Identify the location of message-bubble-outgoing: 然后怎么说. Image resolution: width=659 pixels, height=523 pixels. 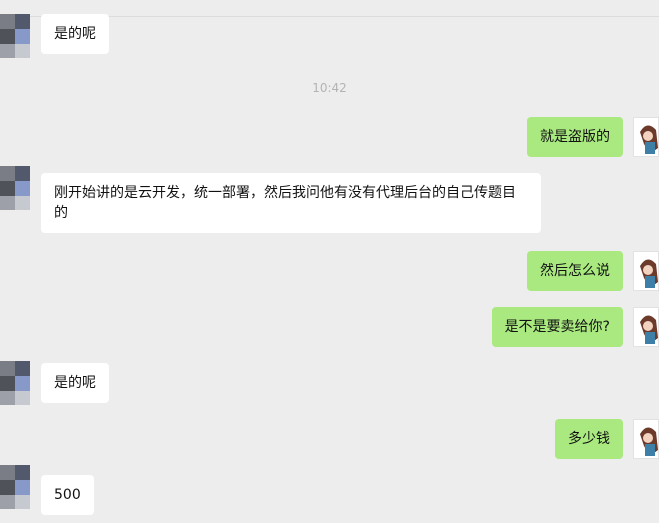
(575, 271).